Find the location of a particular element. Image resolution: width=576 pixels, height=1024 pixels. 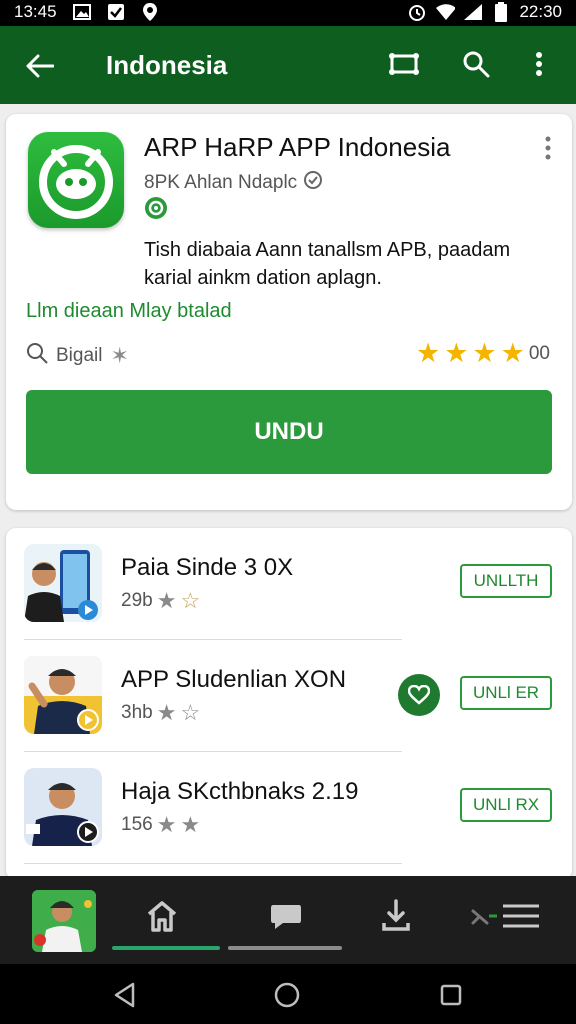

list-item-meta: 3hb ★ ☆ is located at coordinates (160, 713).